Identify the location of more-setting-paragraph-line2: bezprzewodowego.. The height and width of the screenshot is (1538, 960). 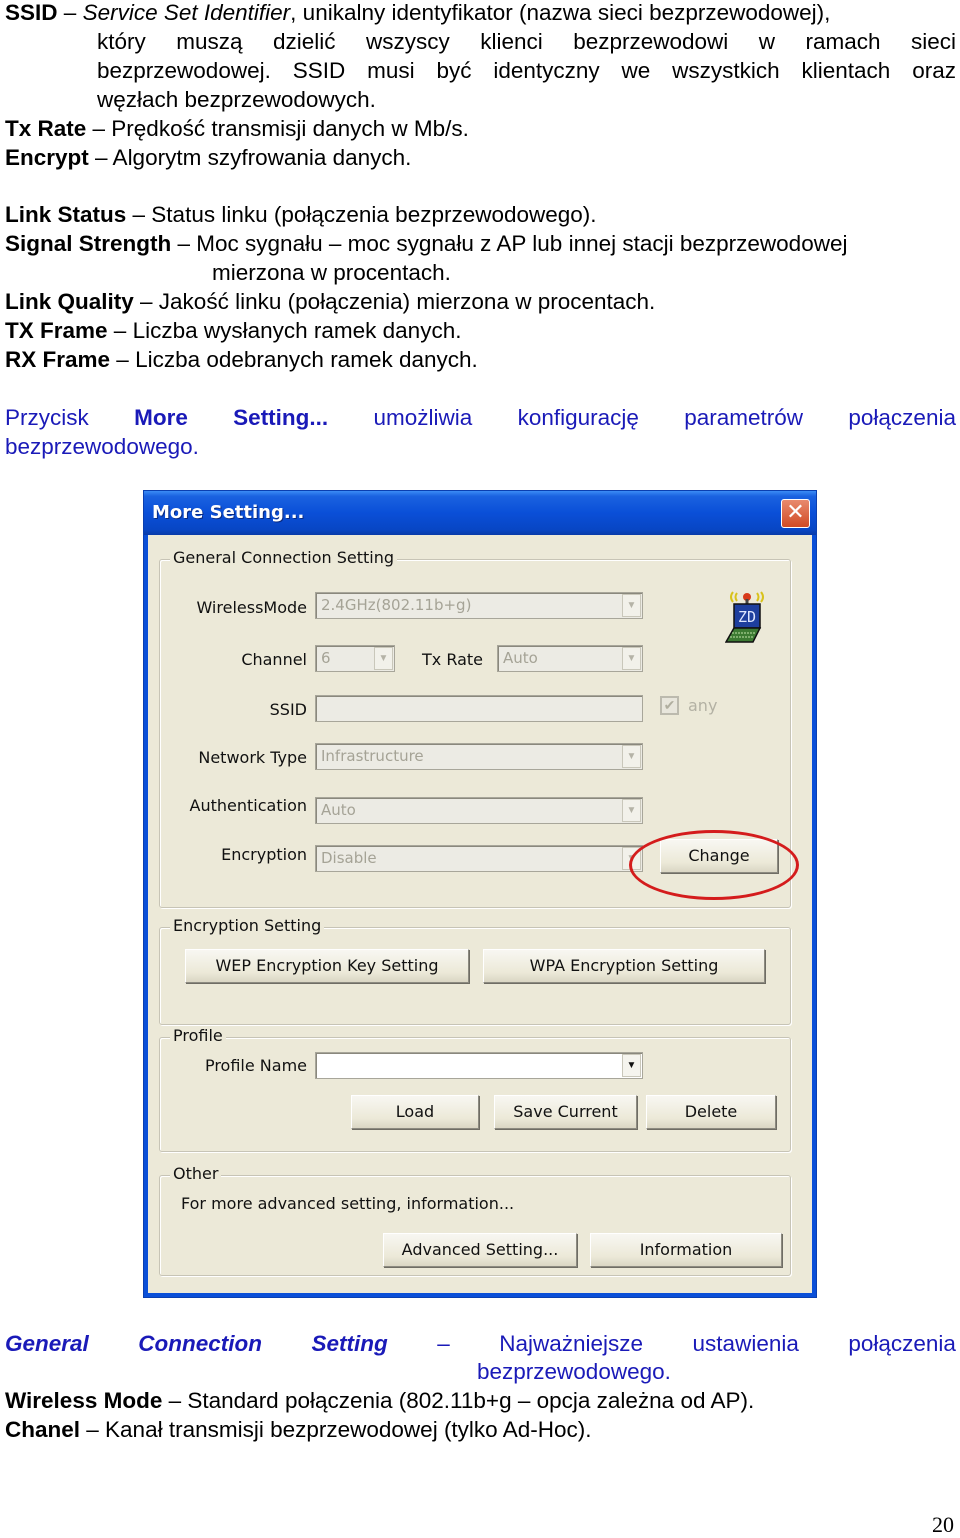
(102, 446).